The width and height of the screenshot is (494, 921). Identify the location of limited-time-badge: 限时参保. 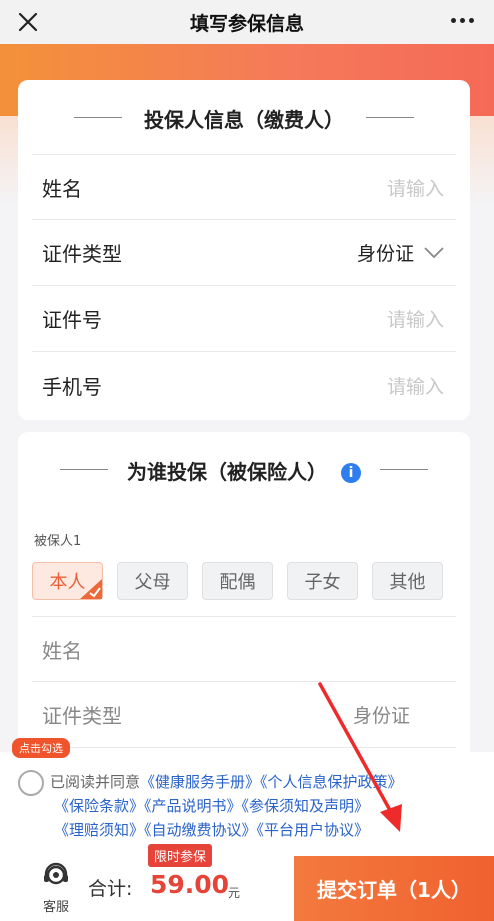
(180, 855).